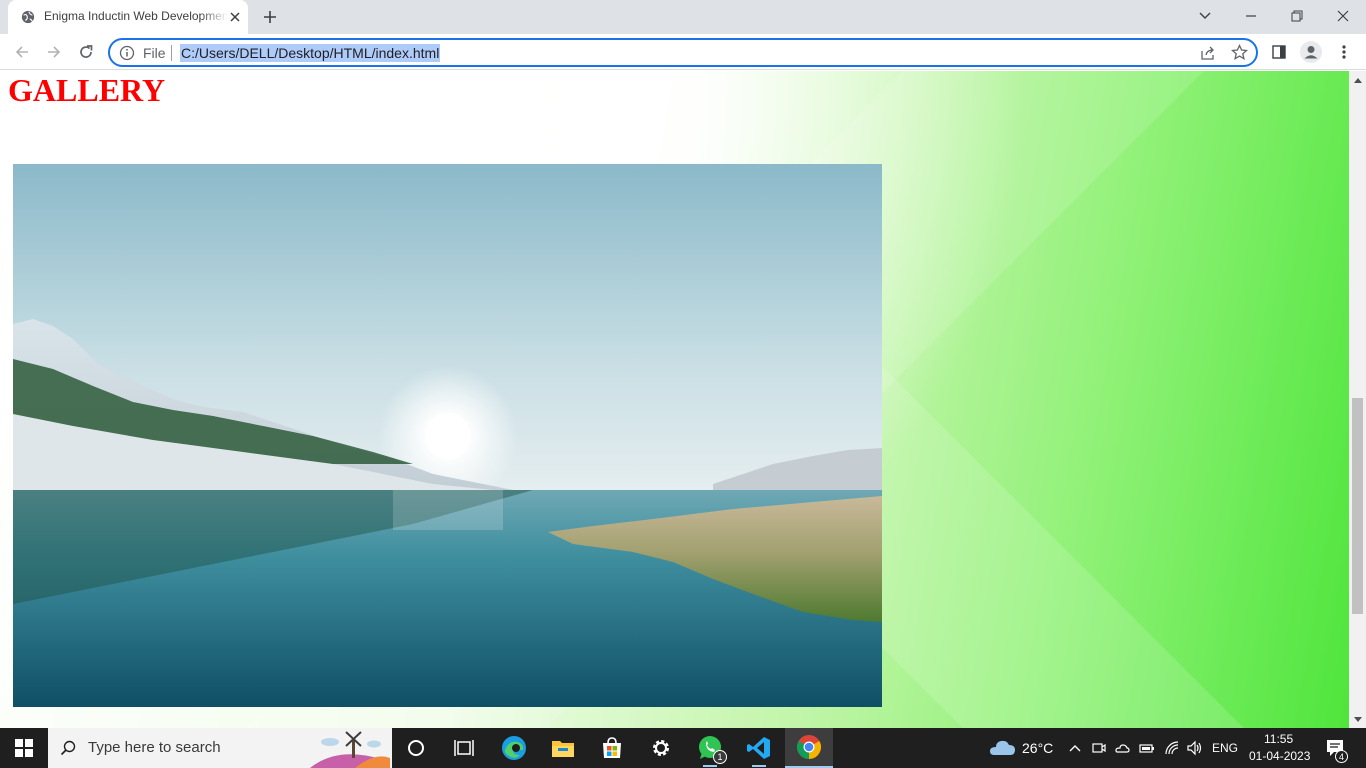  I want to click on close-window-icon, so click(1343, 16).